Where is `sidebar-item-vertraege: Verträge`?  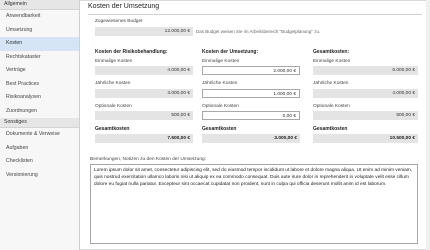
sidebar-item-vertraege: Verträge is located at coordinates (39, 71).